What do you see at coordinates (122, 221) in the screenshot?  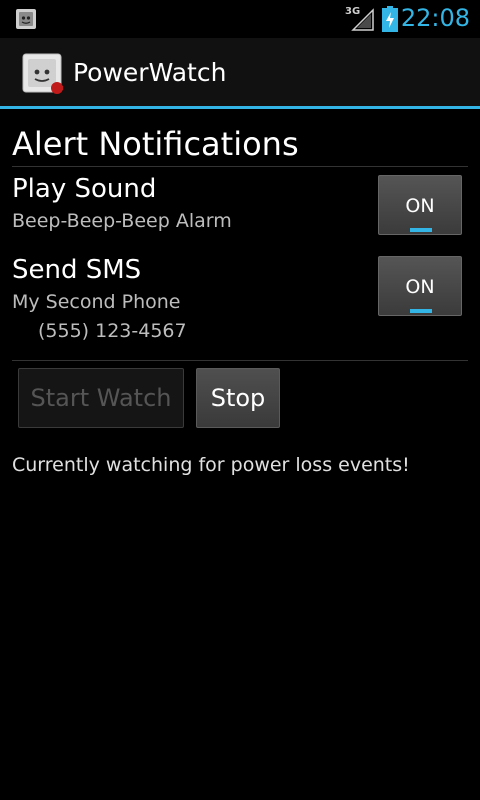 I see `play-sound-subtitle: Beep-Beep-Beep Alarm` at bounding box center [122, 221].